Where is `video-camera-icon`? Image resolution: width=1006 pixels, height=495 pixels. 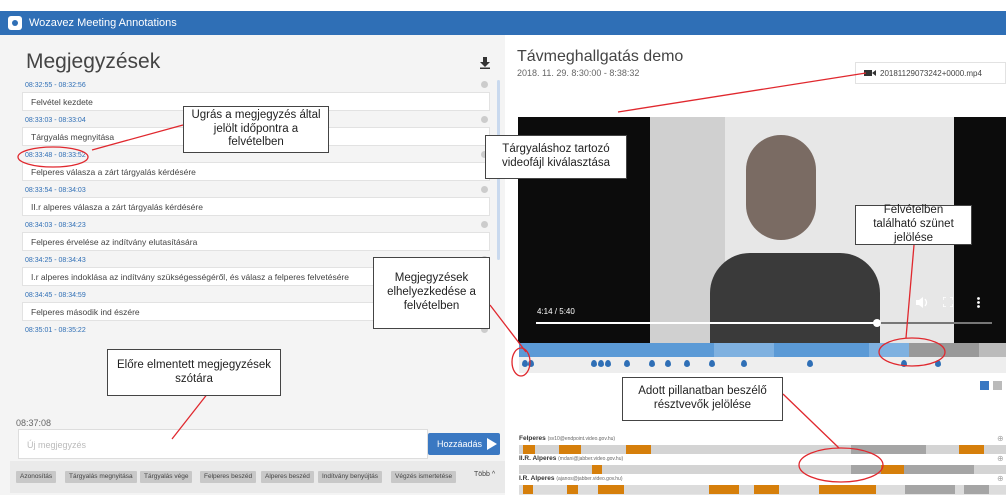 video-camera-icon is located at coordinates (870, 73).